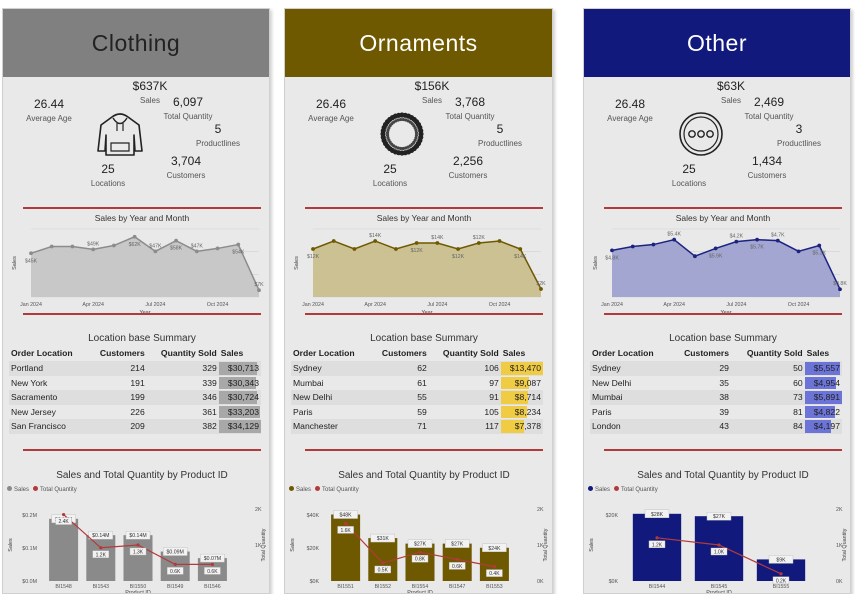 The height and width of the screenshot is (594, 855). Describe the element at coordinates (422, 382) in the screenshot. I see `customers-cell: 61` at that location.